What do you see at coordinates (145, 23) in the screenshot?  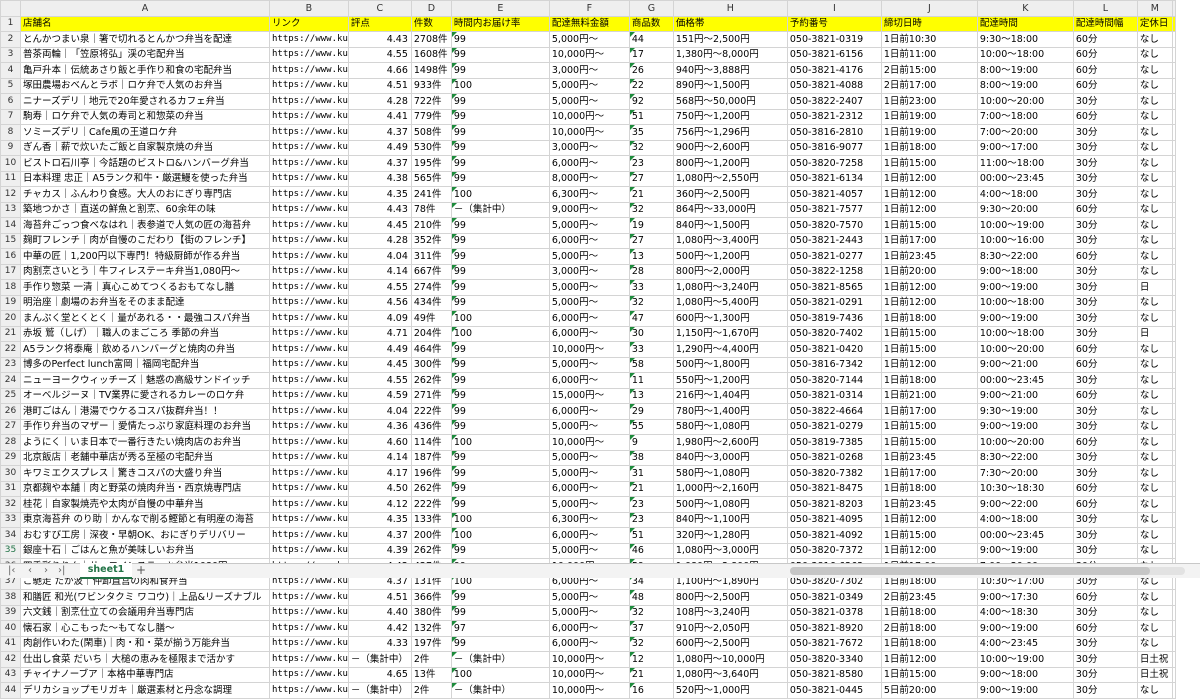 I see `header-cell: 店舗名` at bounding box center [145, 23].